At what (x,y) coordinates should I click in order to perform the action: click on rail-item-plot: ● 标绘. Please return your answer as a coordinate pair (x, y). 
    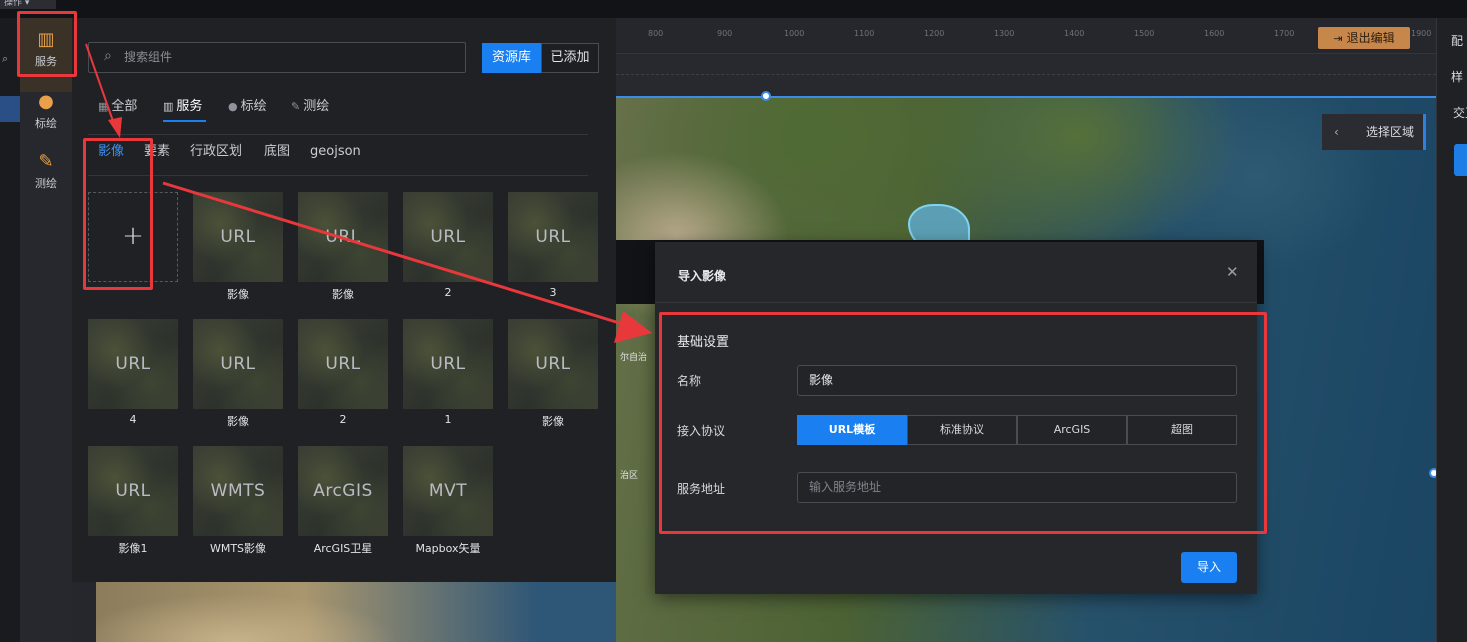
    Looking at the image, I should click on (46, 111).